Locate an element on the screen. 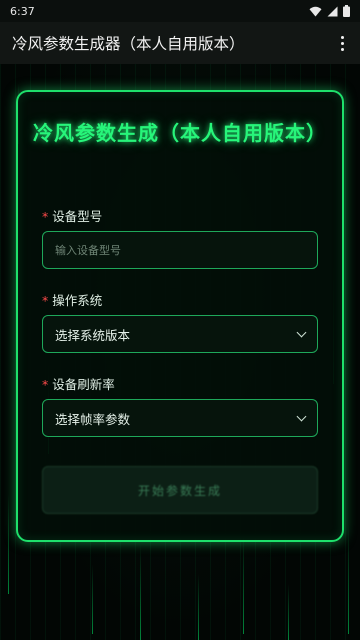  signal-icon is located at coordinates (332, 11).